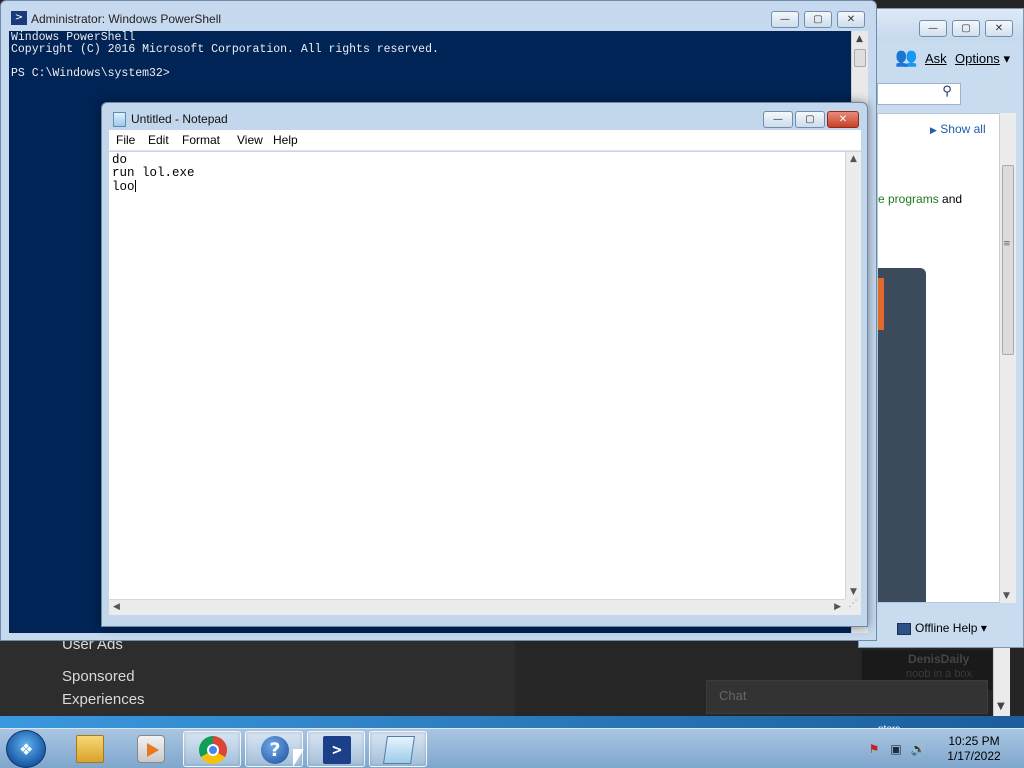 The height and width of the screenshot is (768, 1024). What do you see at coordinates (837, 607) in the screenshot?
I see `scroll-right-arrow-icon: ▶` at bounding box center [837, 607].